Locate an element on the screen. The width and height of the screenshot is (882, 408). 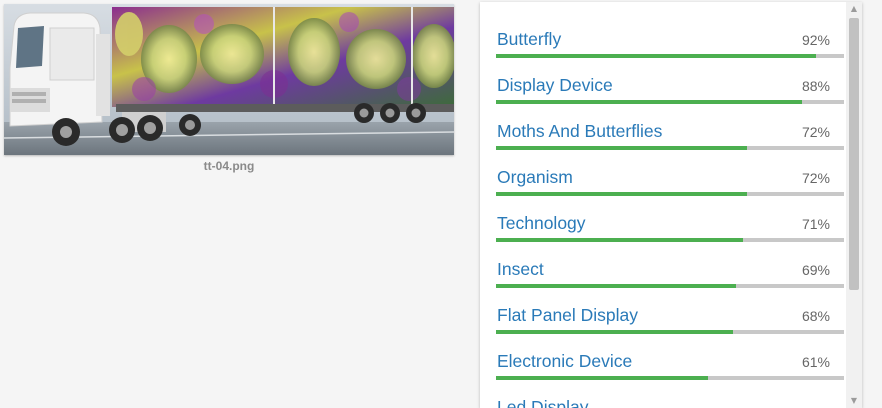
label-name-link: Technology is located at coordinates (541, 223).